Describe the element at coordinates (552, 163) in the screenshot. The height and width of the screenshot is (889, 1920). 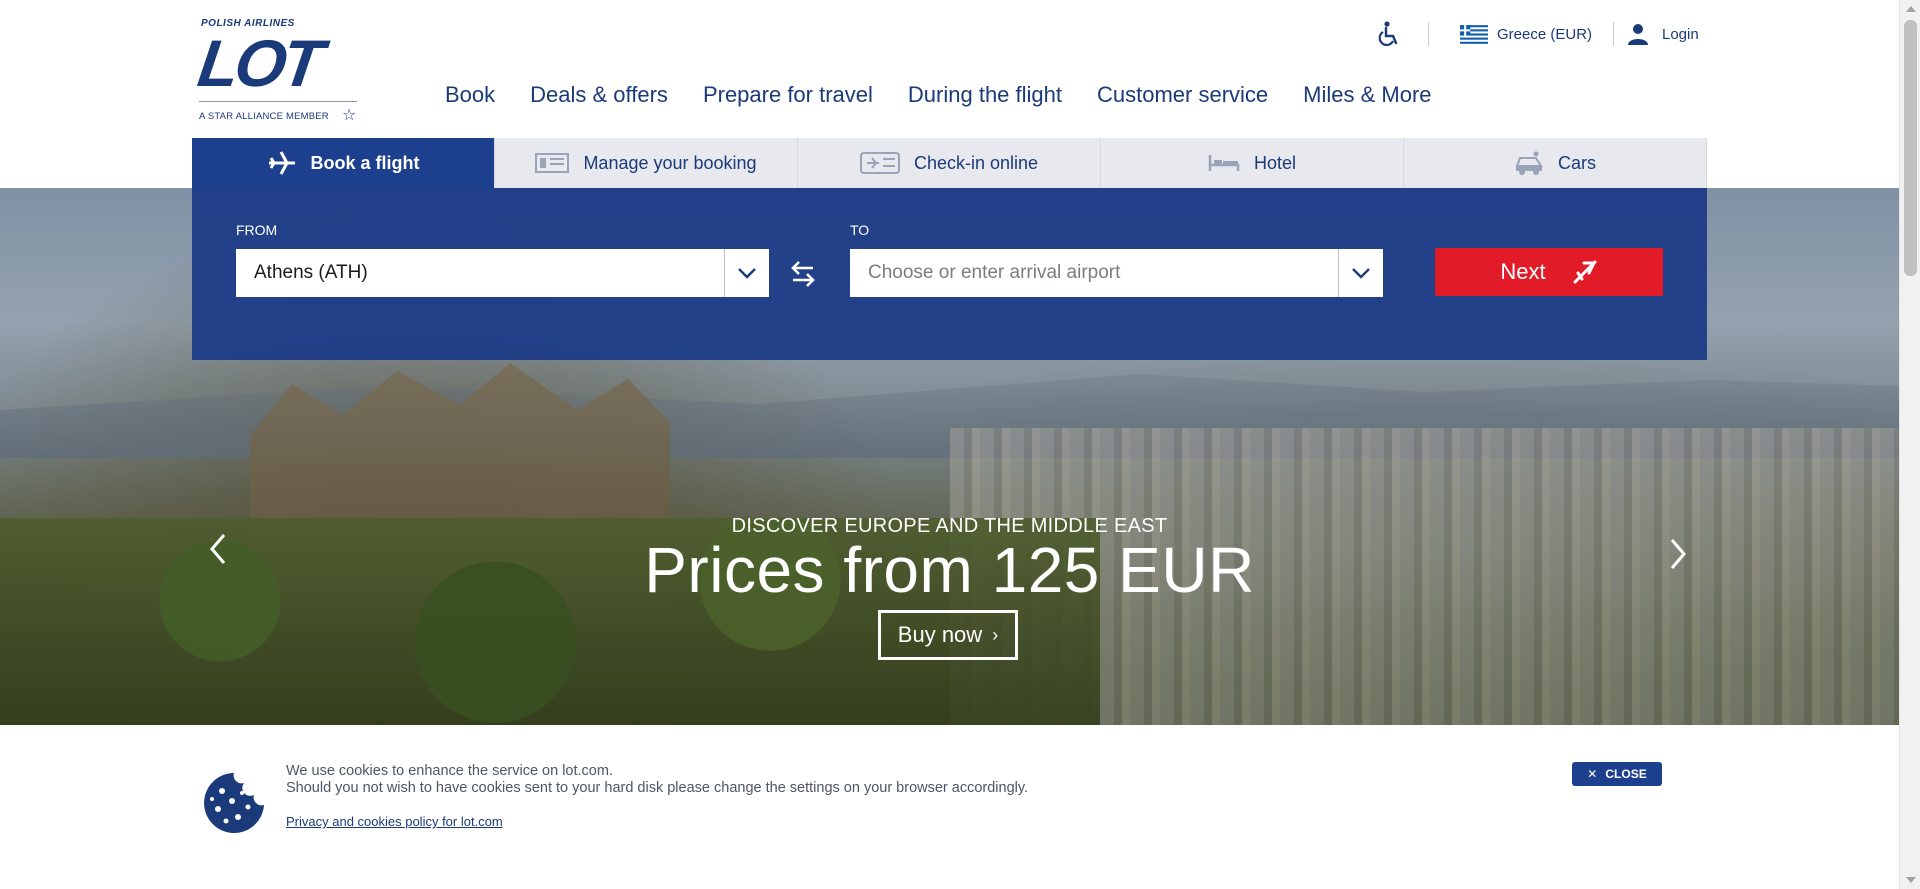
I see `ticket-icon` at that location.